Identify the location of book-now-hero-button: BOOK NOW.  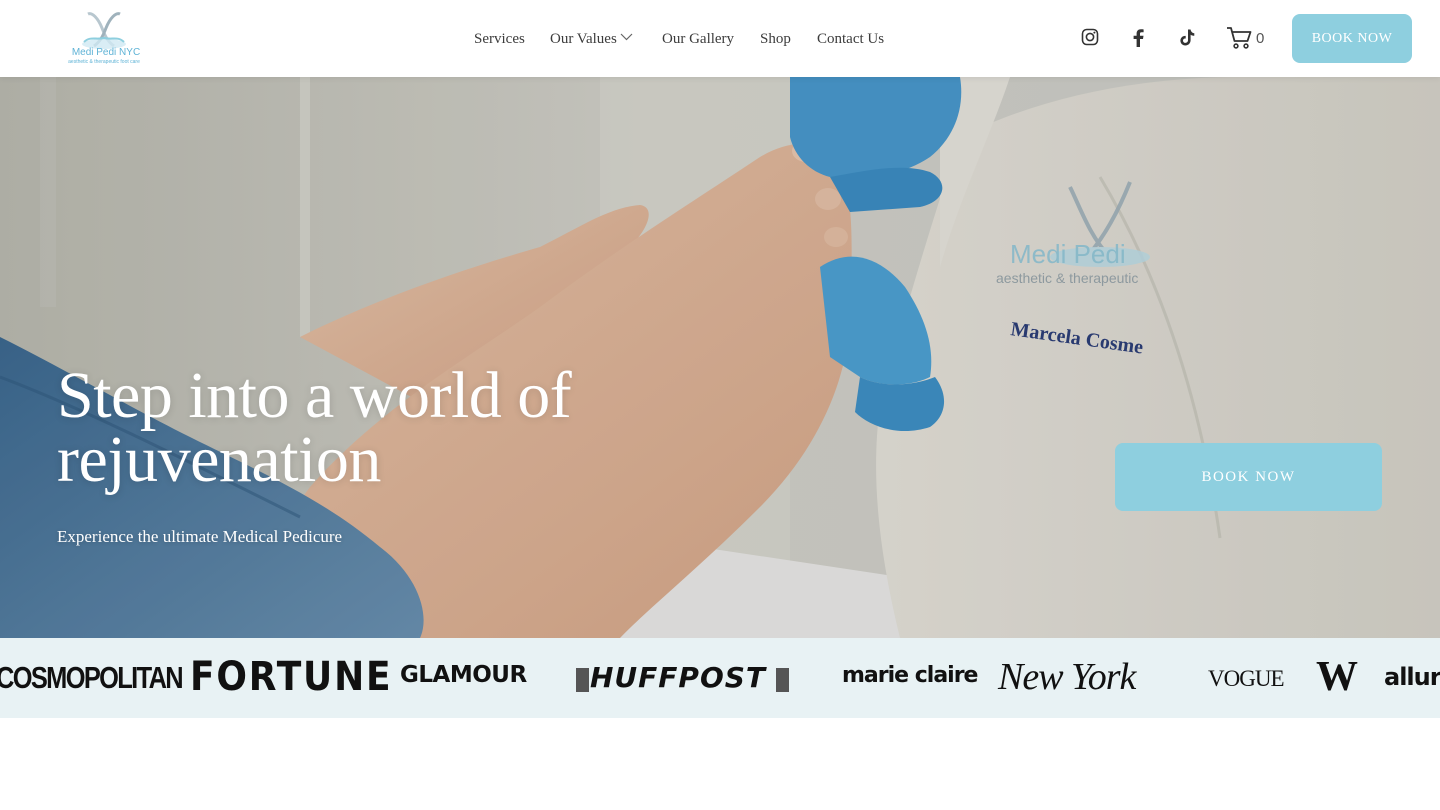
(1248, 477).